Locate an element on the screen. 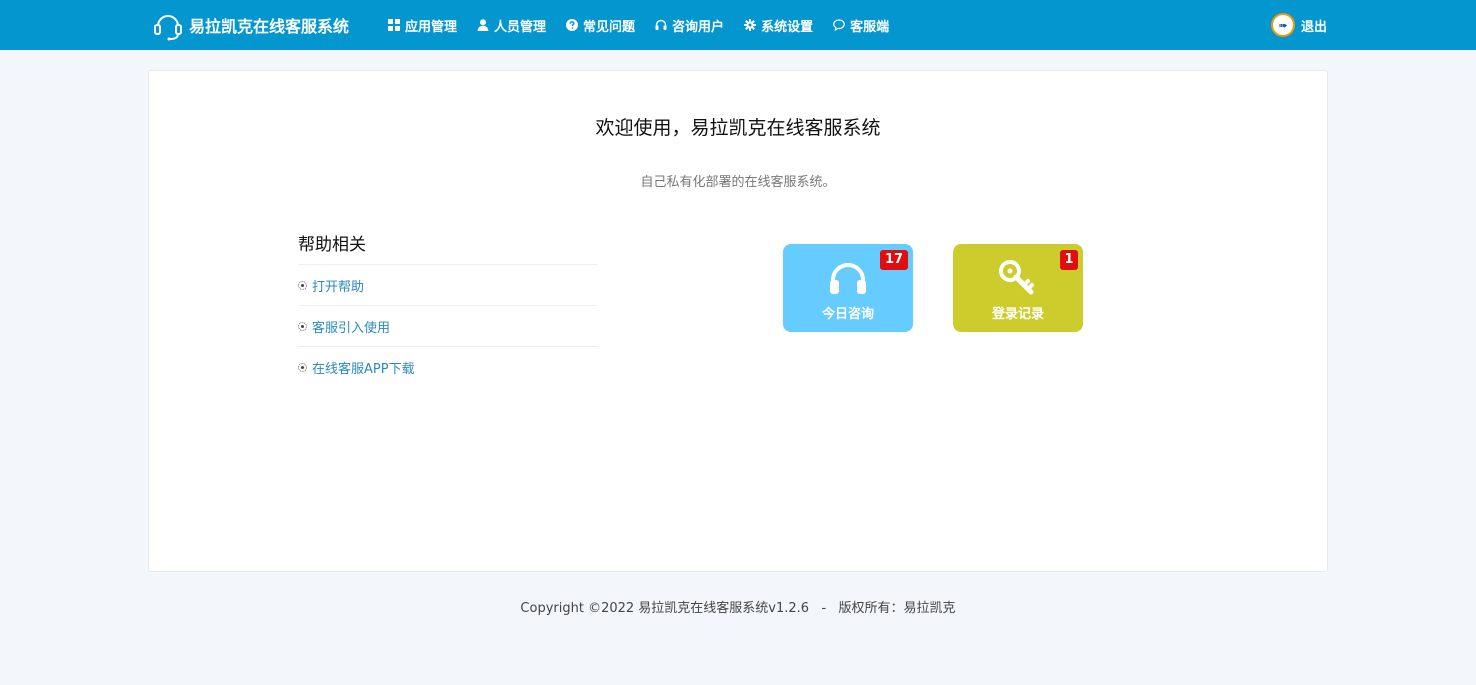 The width and height of the screenshot is (1476, 685). brand-logo: 易拉凯克在线客服系统 is located at coordinates (250, 25).